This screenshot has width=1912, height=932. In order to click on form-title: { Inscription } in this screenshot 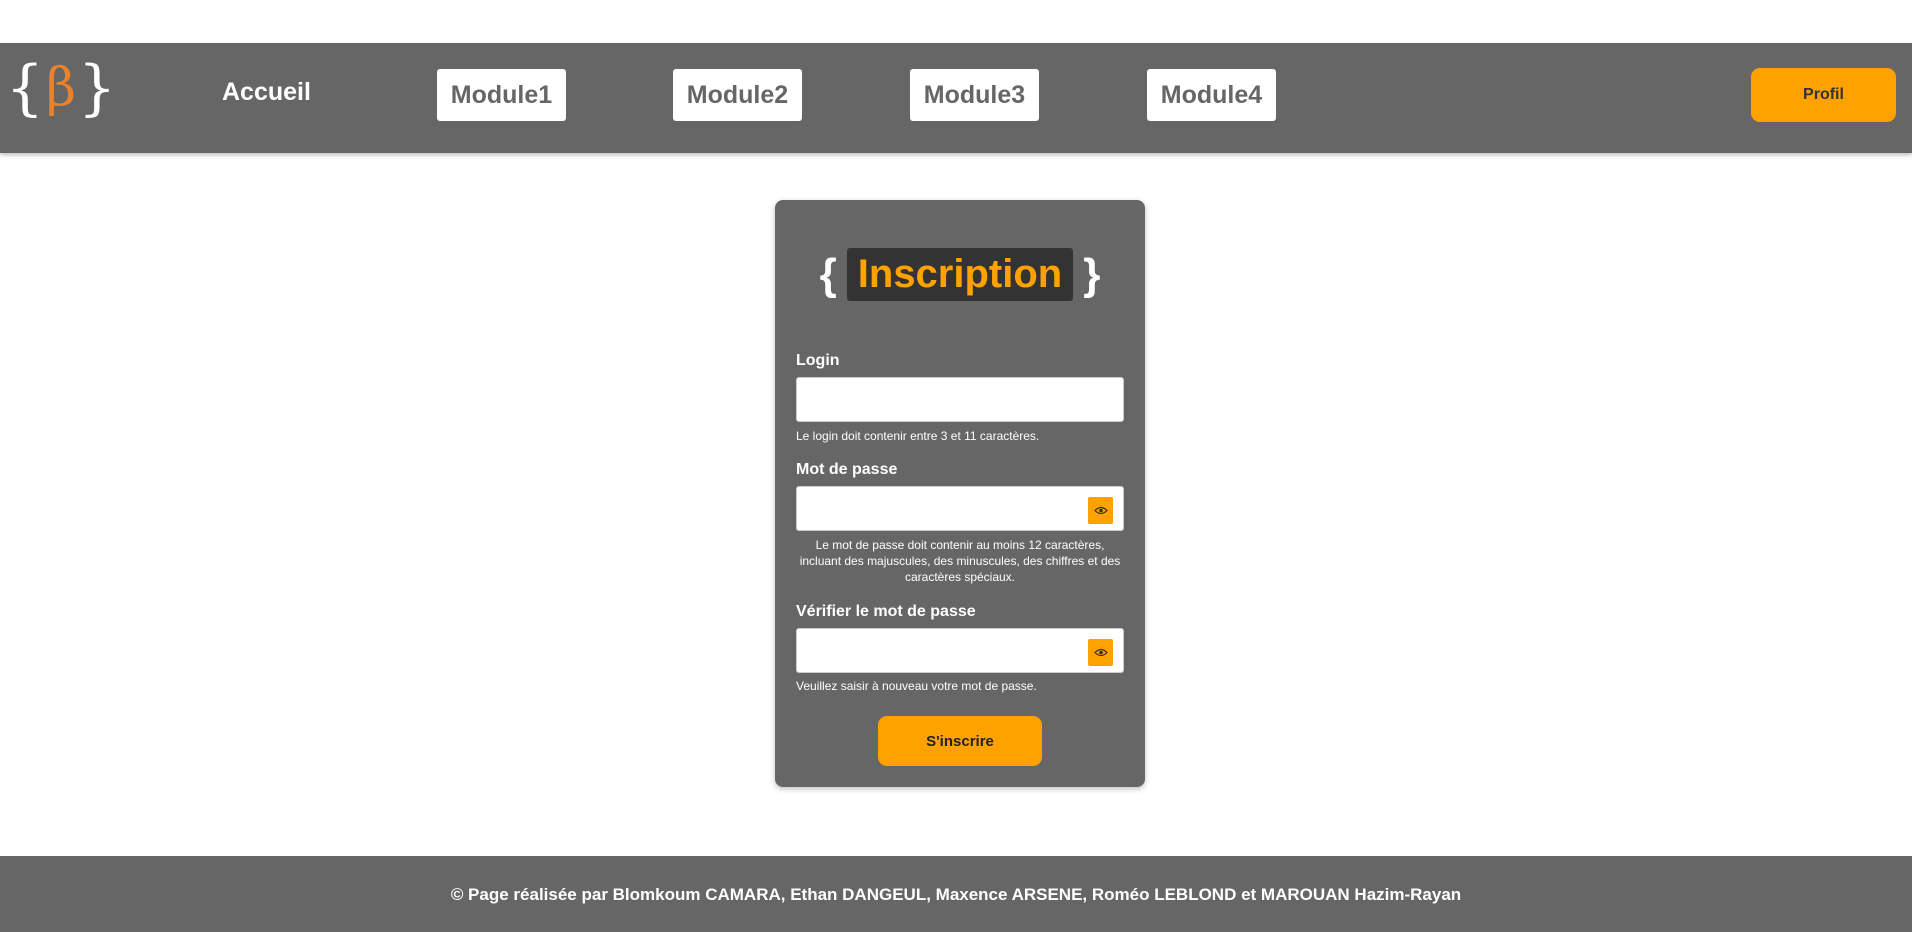, I will do `click(960, 274)`.